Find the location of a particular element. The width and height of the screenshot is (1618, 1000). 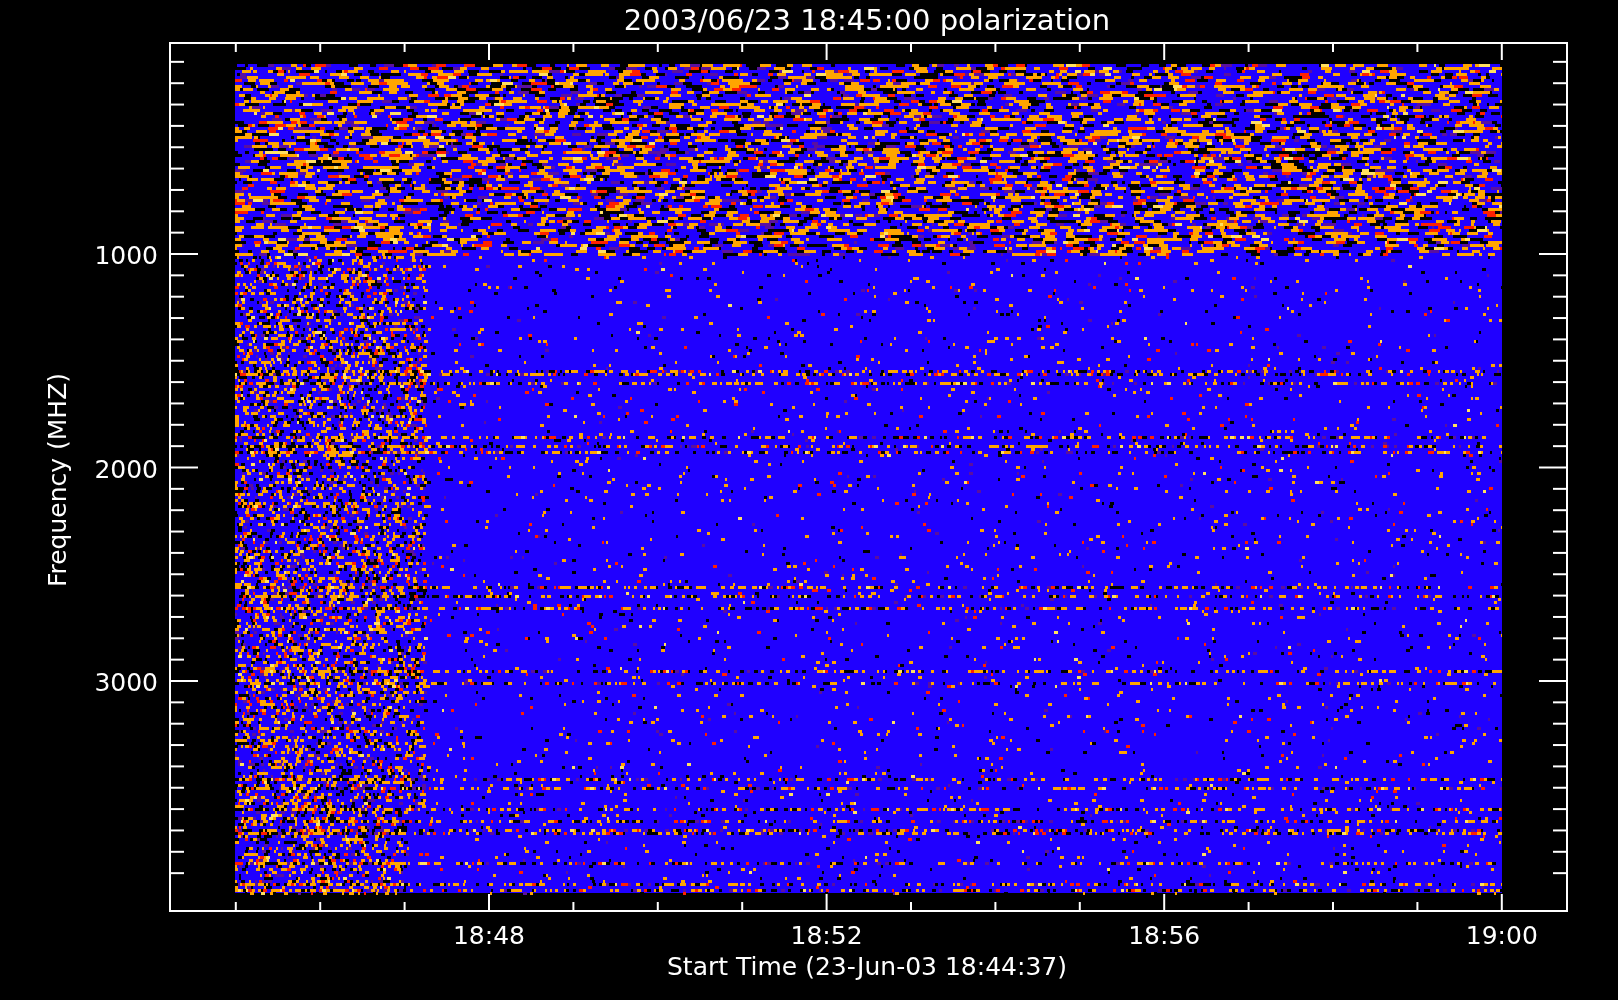

x-axis-label: Start Time (23-Jun-03 18:44:37) is located at coordinates (867, 966).